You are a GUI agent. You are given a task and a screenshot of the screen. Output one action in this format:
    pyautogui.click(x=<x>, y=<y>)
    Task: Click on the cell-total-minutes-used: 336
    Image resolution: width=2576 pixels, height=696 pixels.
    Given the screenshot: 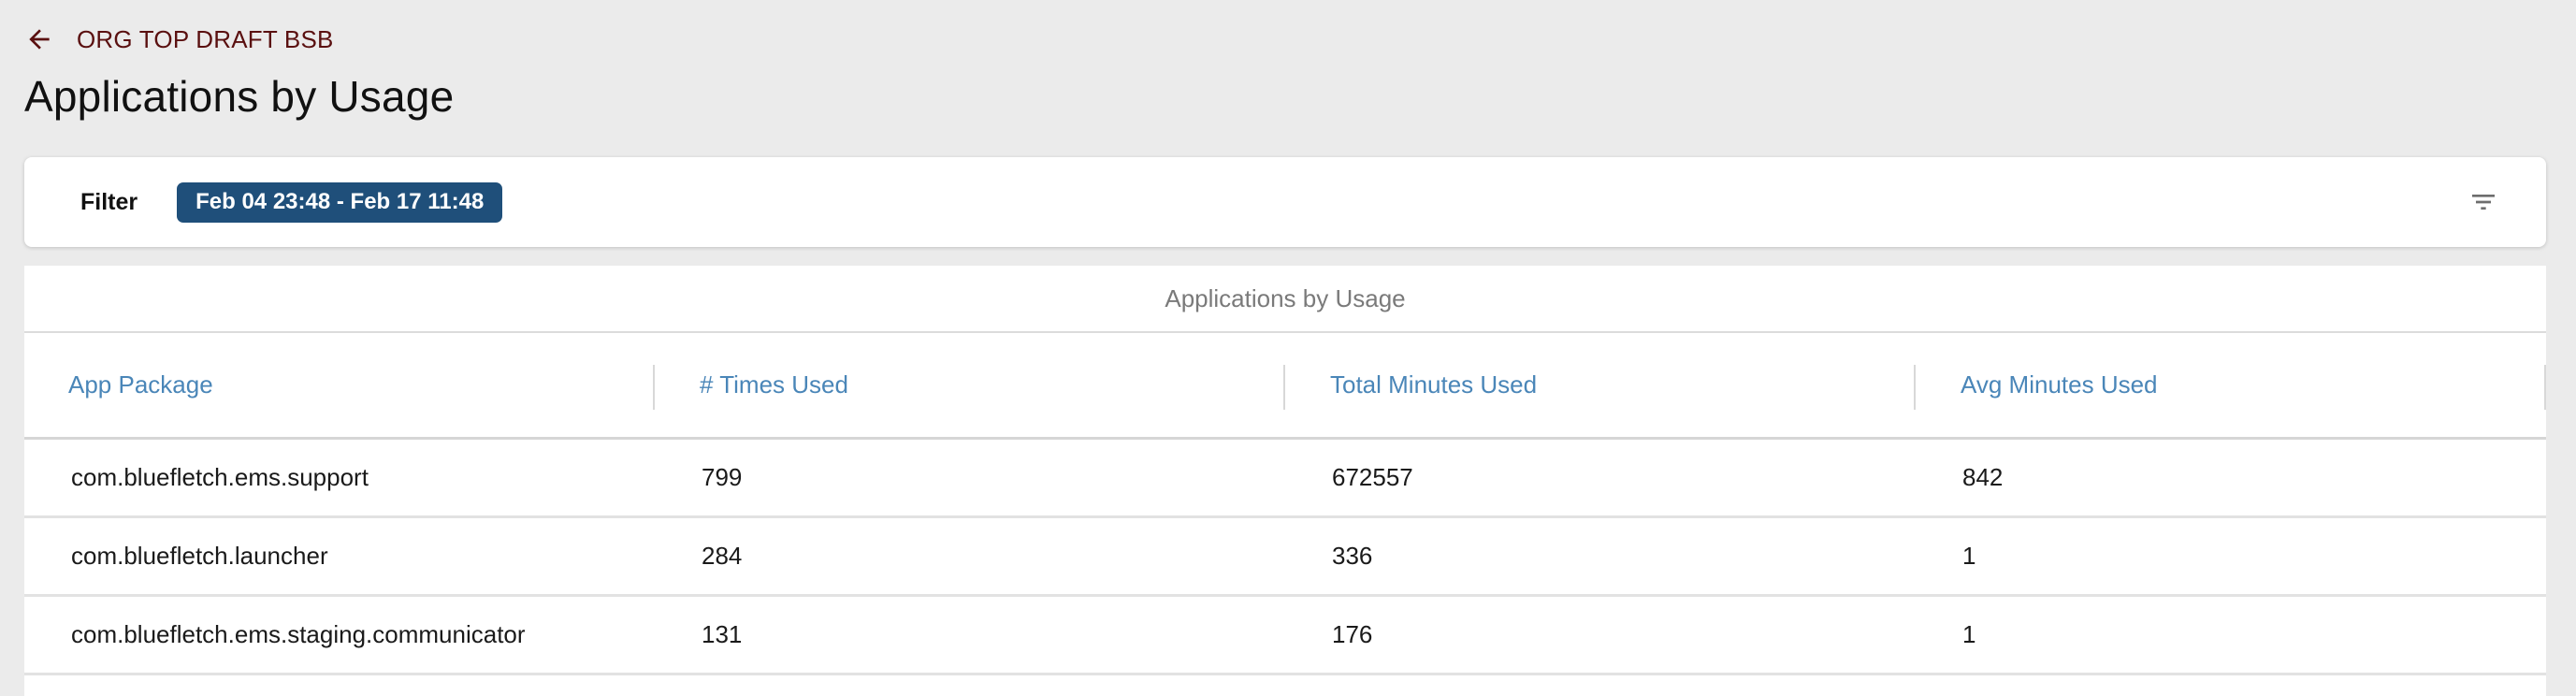 What is the action you would take?
    pyautogui.click(x=1352, y=556)
    